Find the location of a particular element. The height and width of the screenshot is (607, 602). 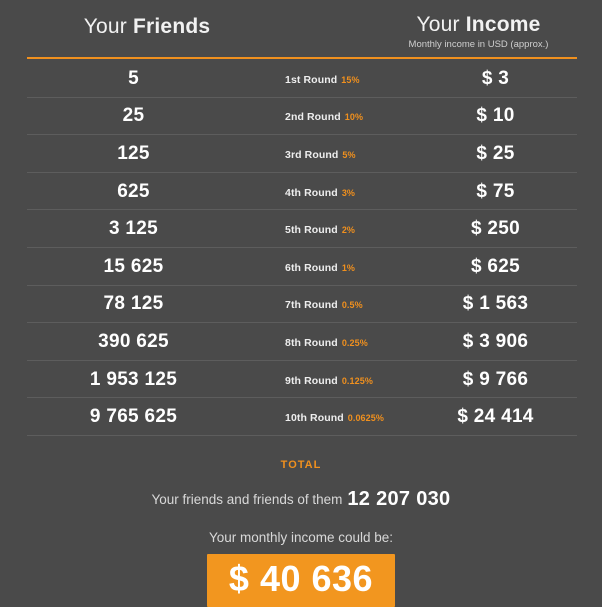

round-cell: 8th Round 0.25% is located at coordinates (332, 342).